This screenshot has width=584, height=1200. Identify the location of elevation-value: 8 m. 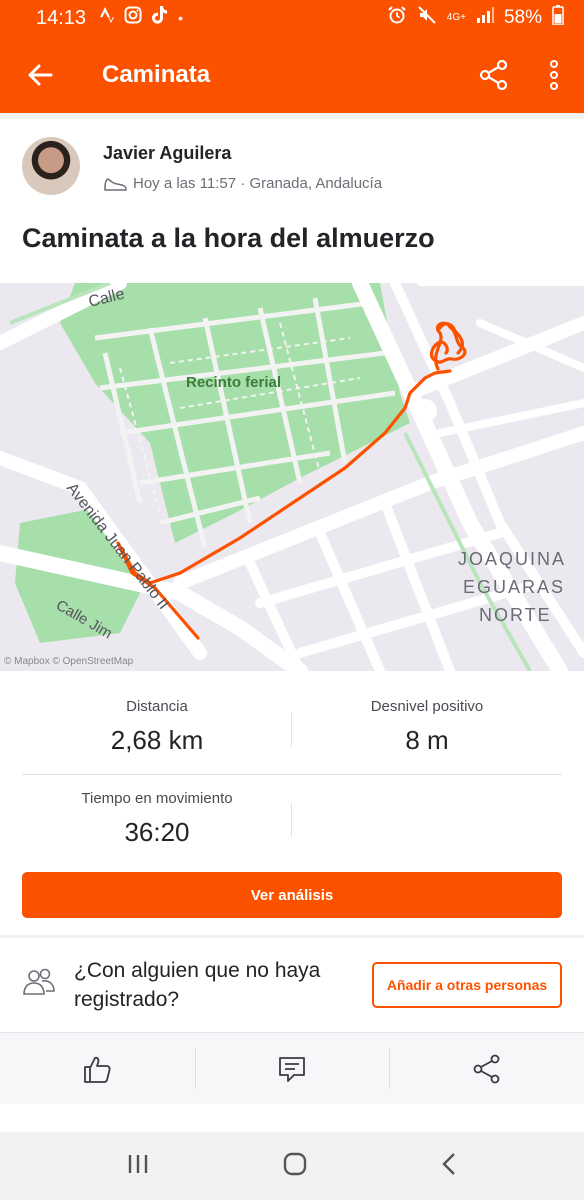
(427, 740).